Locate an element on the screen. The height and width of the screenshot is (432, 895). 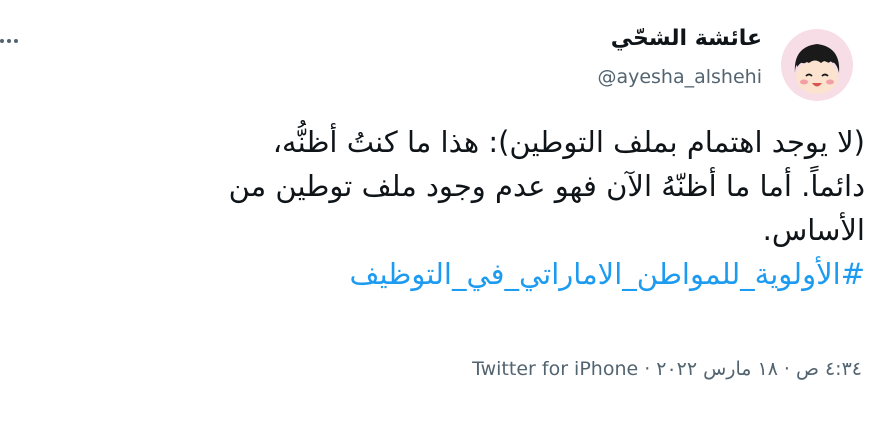
tweet-time: ٤:٣٤ ص is located at coordinates (829, 369).